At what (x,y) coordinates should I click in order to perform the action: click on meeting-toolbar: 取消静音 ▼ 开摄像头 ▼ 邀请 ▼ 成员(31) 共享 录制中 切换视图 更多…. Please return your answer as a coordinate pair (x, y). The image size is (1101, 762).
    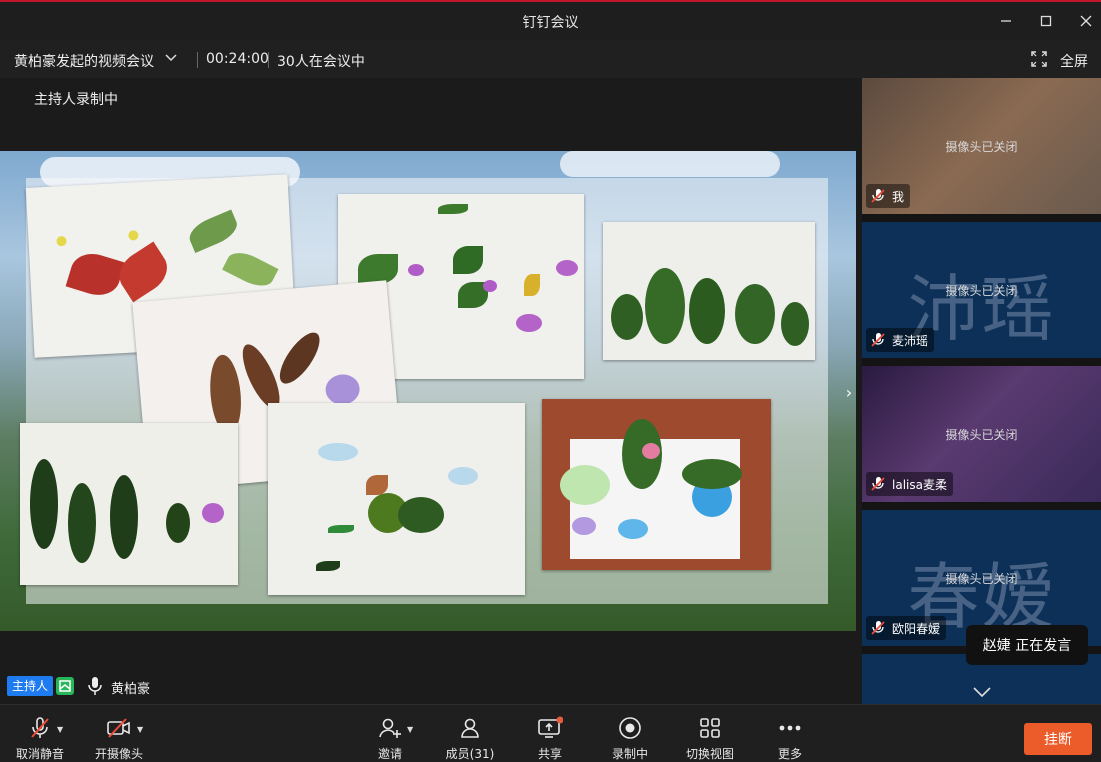
    Looking at the image, I should click on (550, 733).